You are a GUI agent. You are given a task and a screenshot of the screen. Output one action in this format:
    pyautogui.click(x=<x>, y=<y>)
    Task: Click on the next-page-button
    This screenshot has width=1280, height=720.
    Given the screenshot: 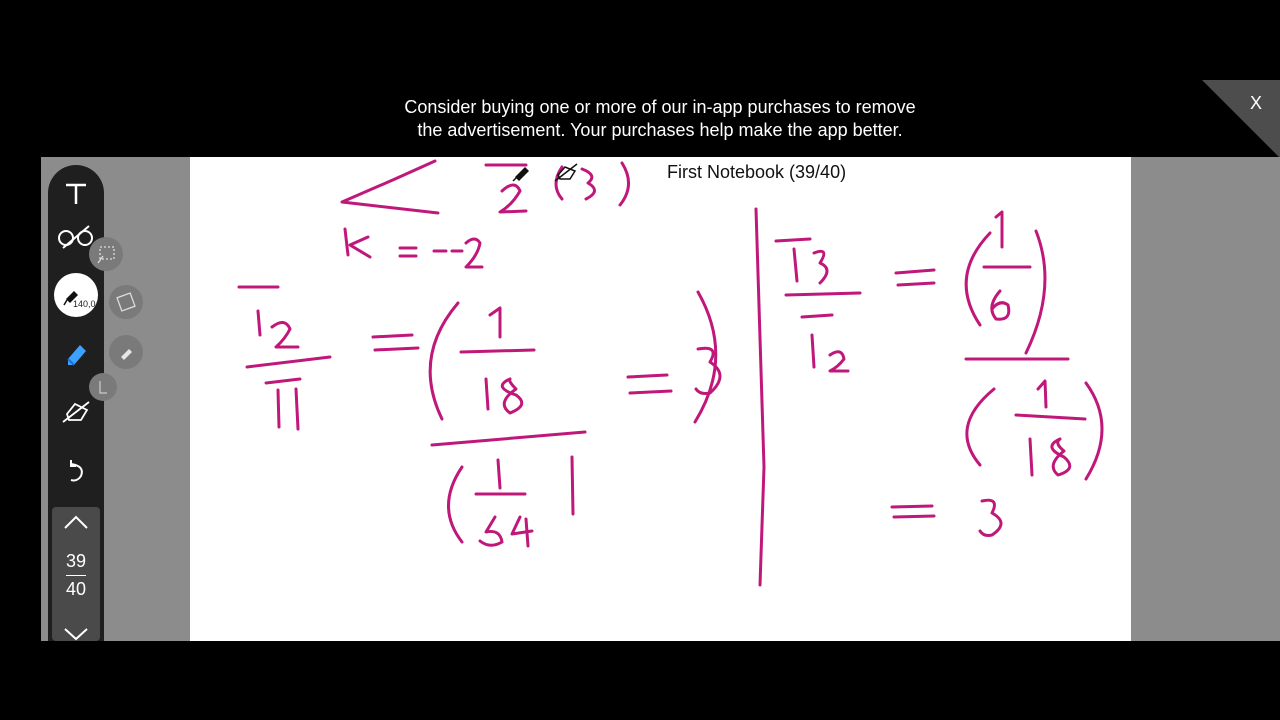 What is the action you would take?
    pyautogui.click(x=76, y=632)
    